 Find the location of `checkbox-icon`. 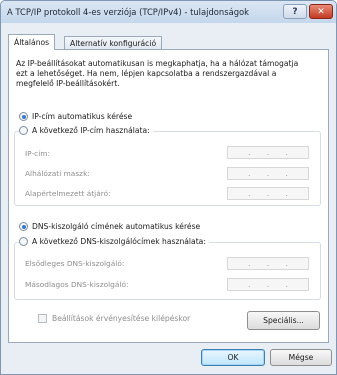

checkbox-icon is located at coordinates (42, 318).